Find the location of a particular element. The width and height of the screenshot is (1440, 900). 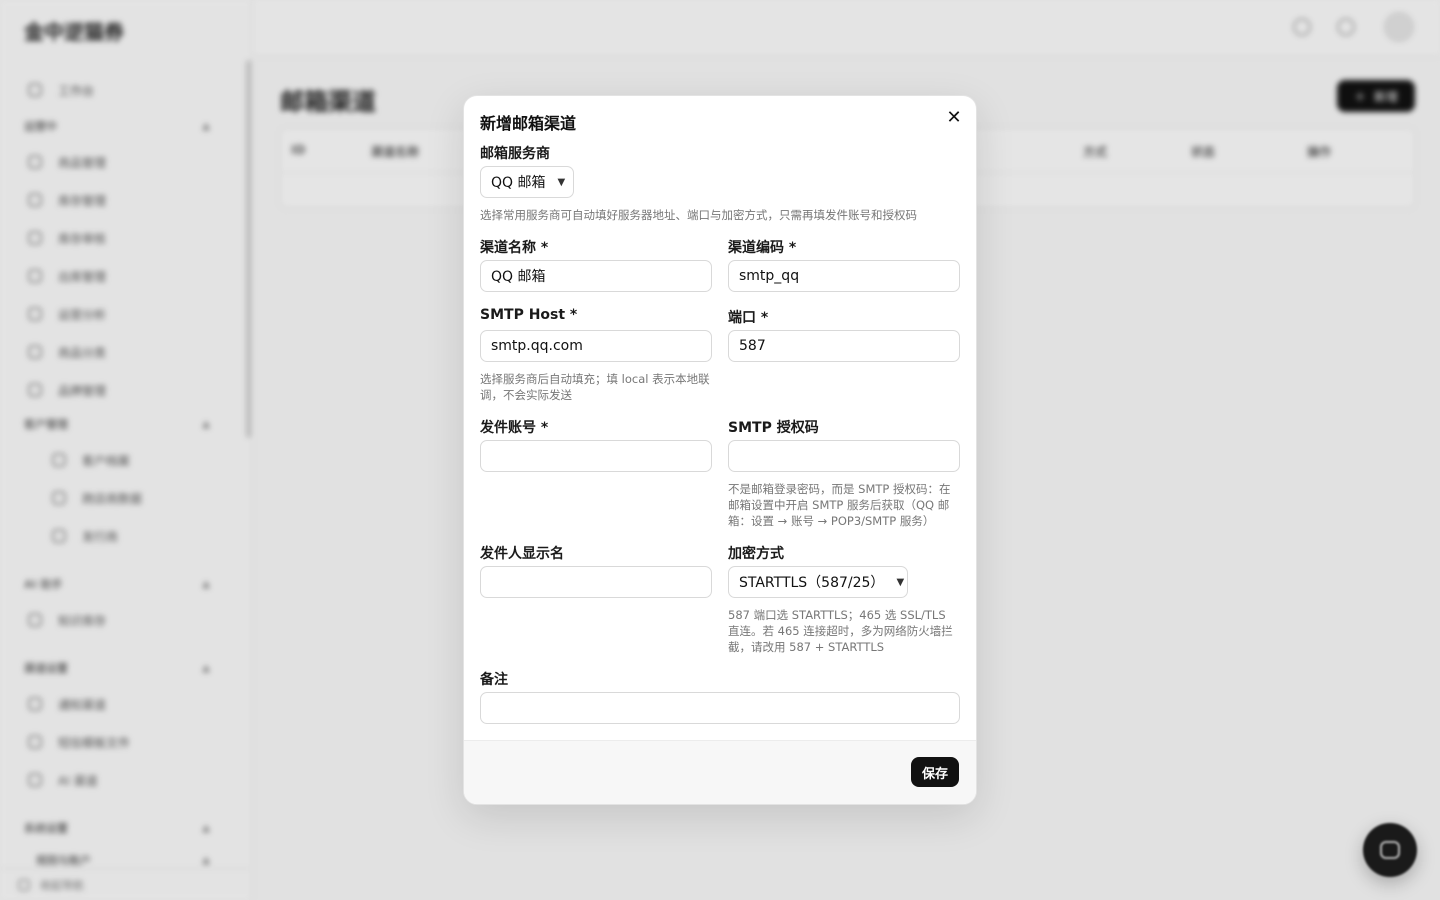

channel-code-input is located at coordinates (844, 276).